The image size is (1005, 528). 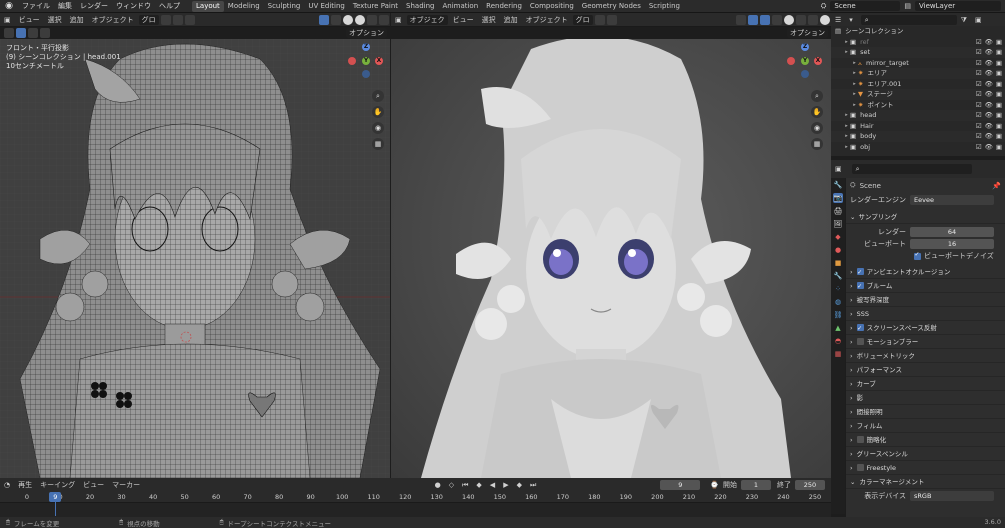 I want to click on sampling-viewport-field: 16, so click(x=952, y=244).